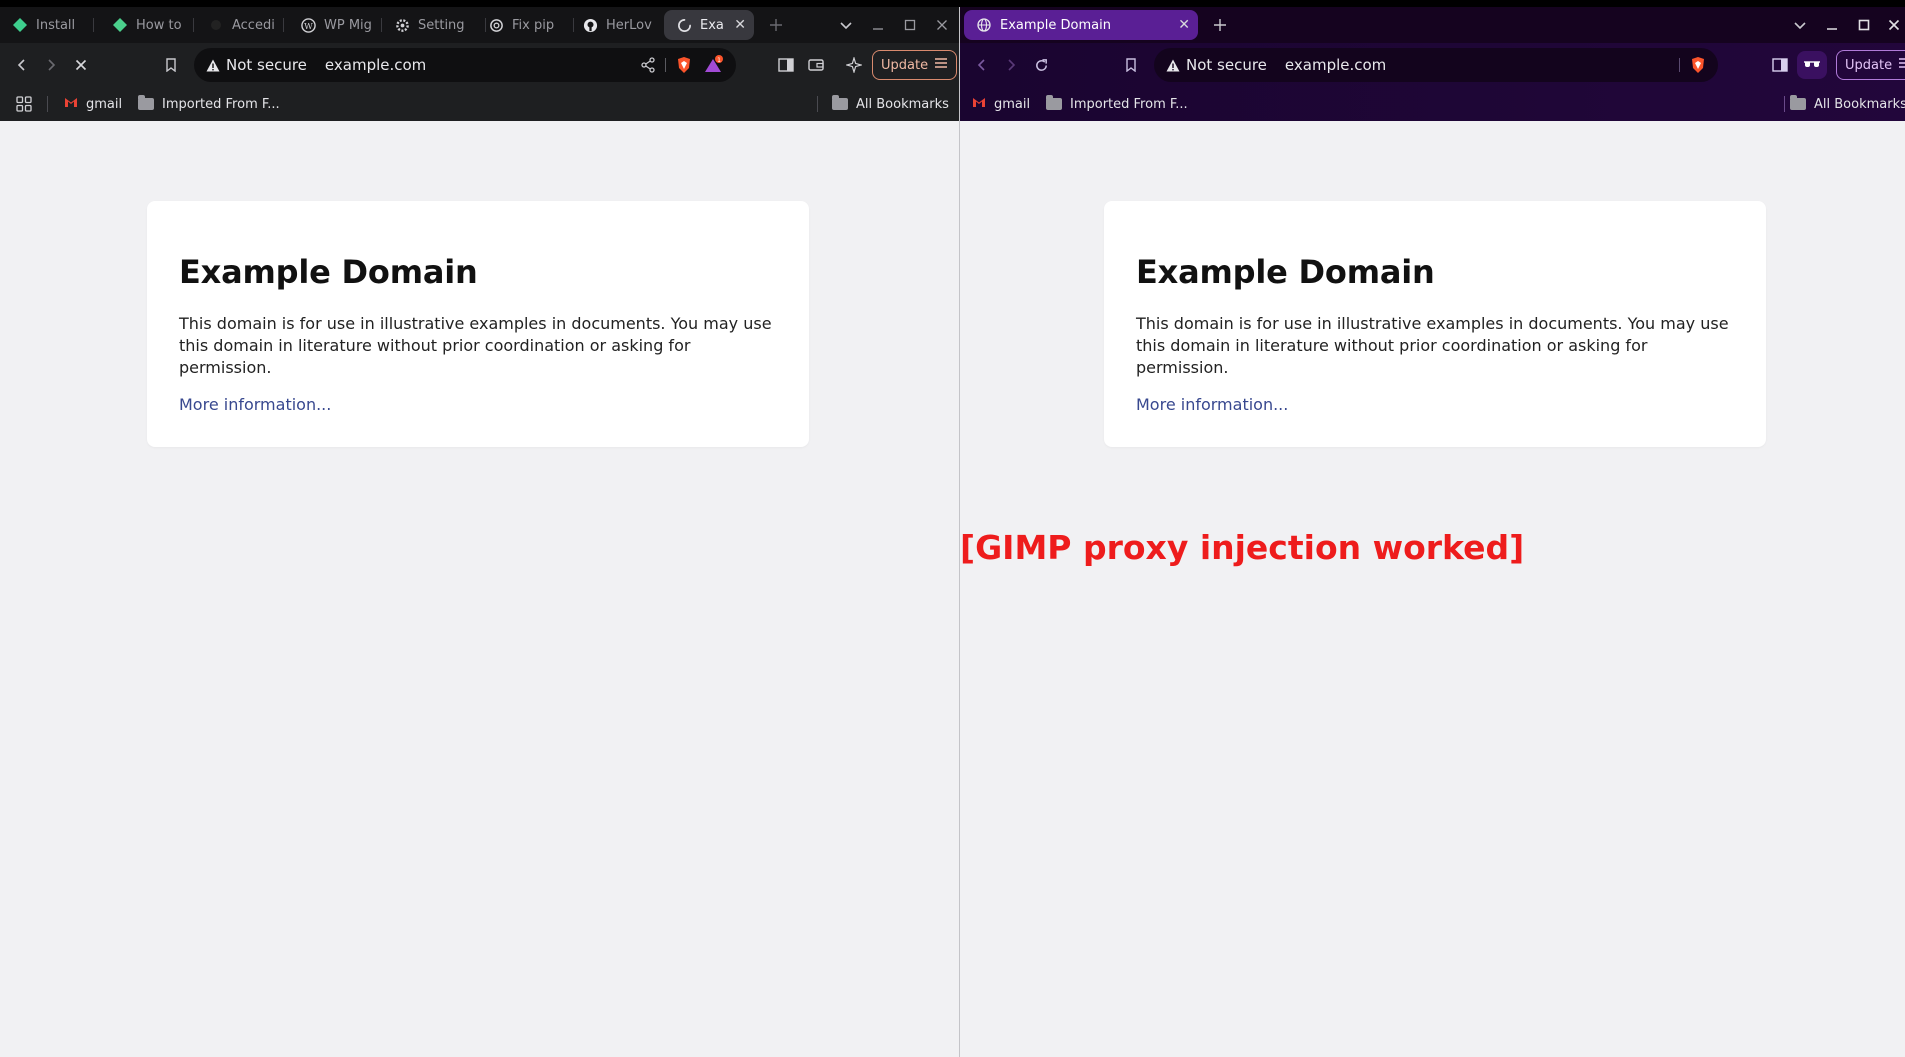  What do you see at coordinates (816, 65) in the screenshot?
I see `wallet-icon` at bounding box center [816, 65].